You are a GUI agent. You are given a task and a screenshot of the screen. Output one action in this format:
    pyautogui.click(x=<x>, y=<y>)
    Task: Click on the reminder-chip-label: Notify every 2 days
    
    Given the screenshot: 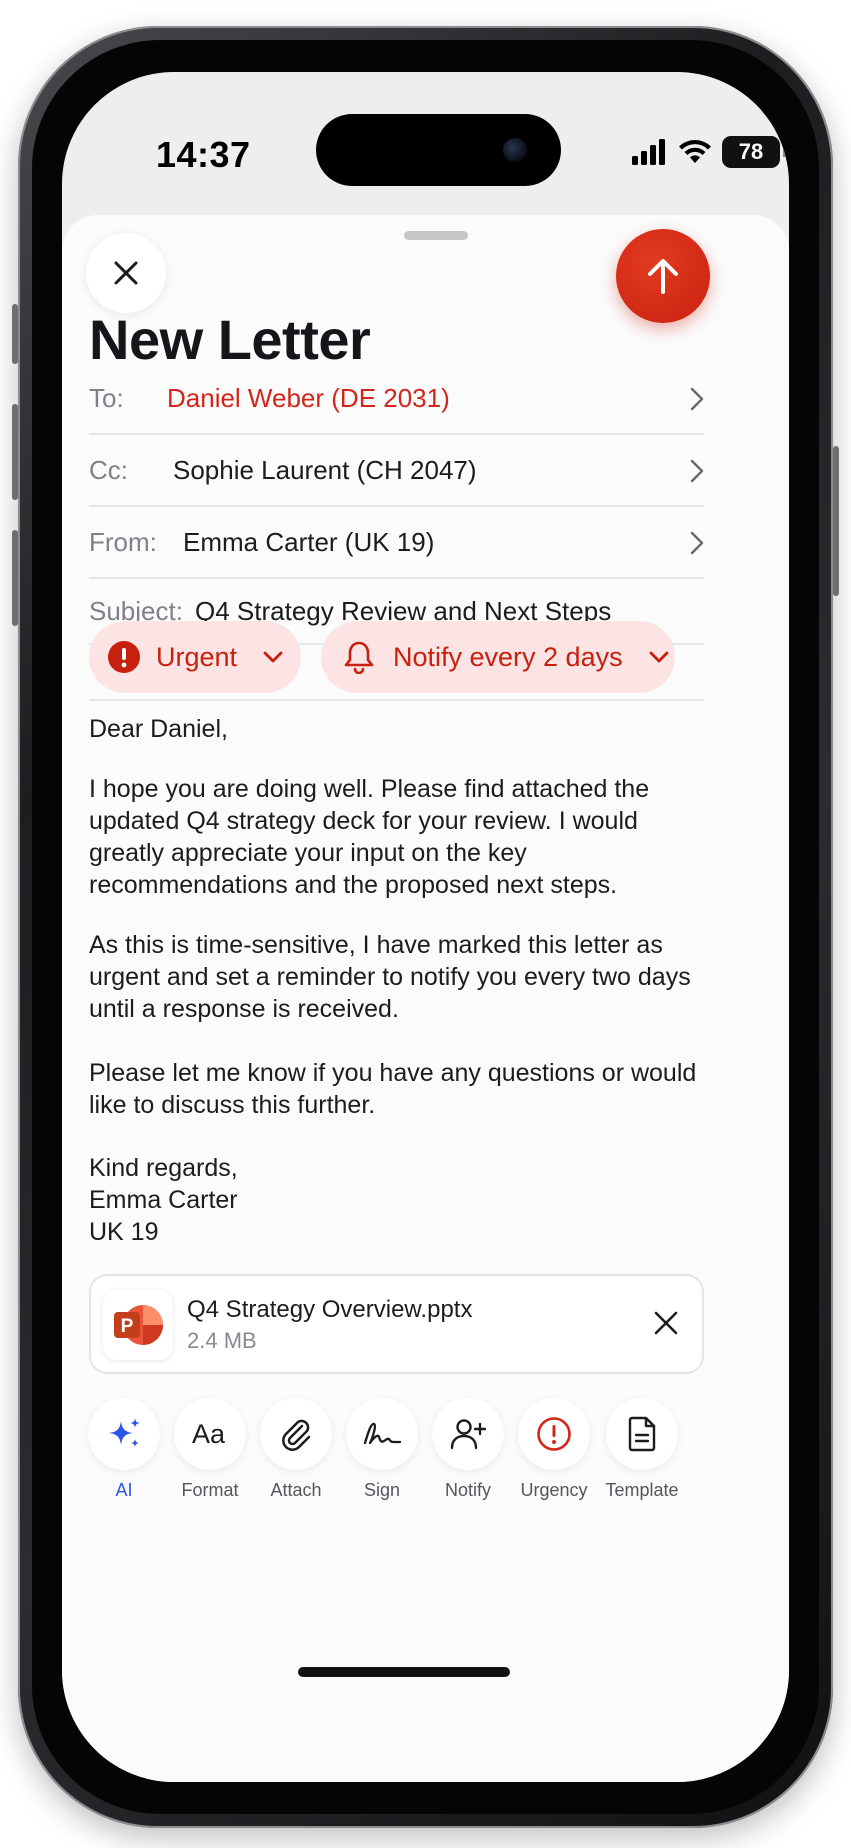 What is the action you would take?
    pyautogui.click(x=508, y=656)
    